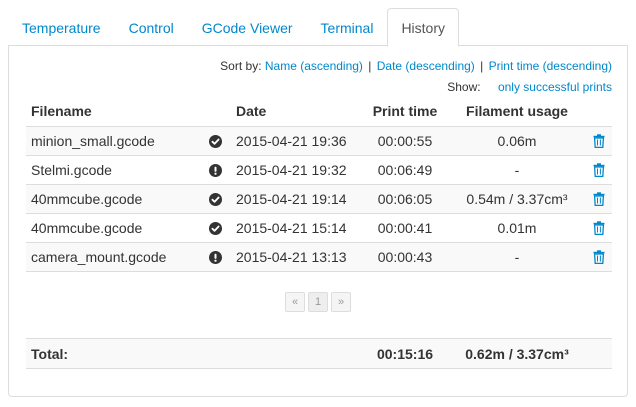 The image size is (636, 407). I want to click on show-filter-bar: Show: only successful prints, so click(529, 87).